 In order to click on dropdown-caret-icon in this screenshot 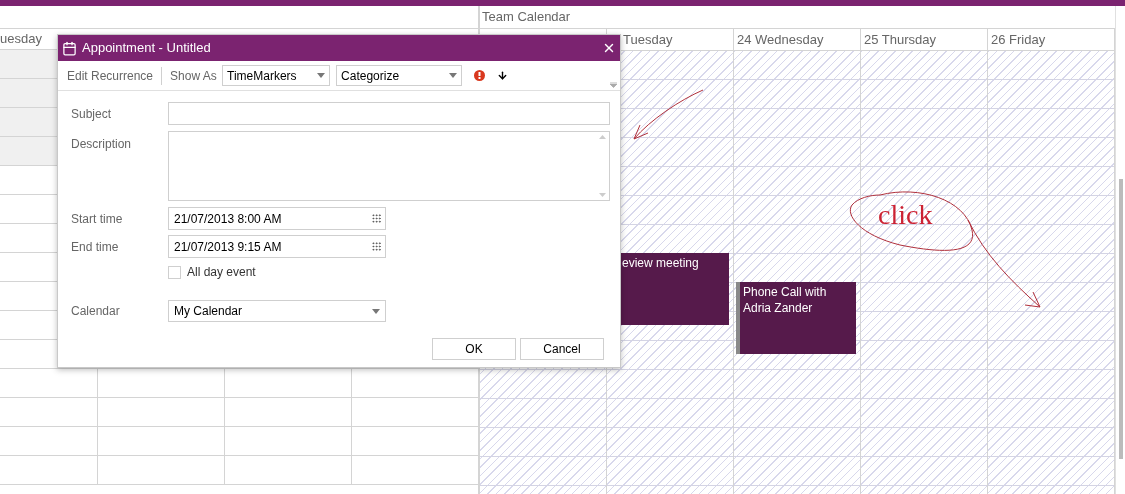, I will do `click(376, 311)`.